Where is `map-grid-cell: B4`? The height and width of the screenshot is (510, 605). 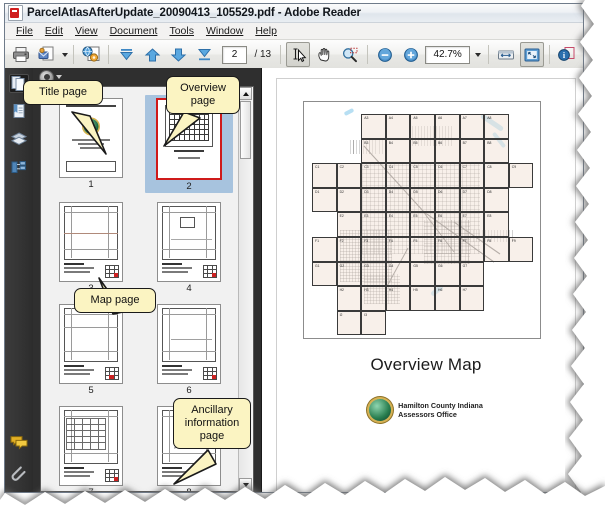
map-grid-cell: B4 is located at coordinates (398, 151).